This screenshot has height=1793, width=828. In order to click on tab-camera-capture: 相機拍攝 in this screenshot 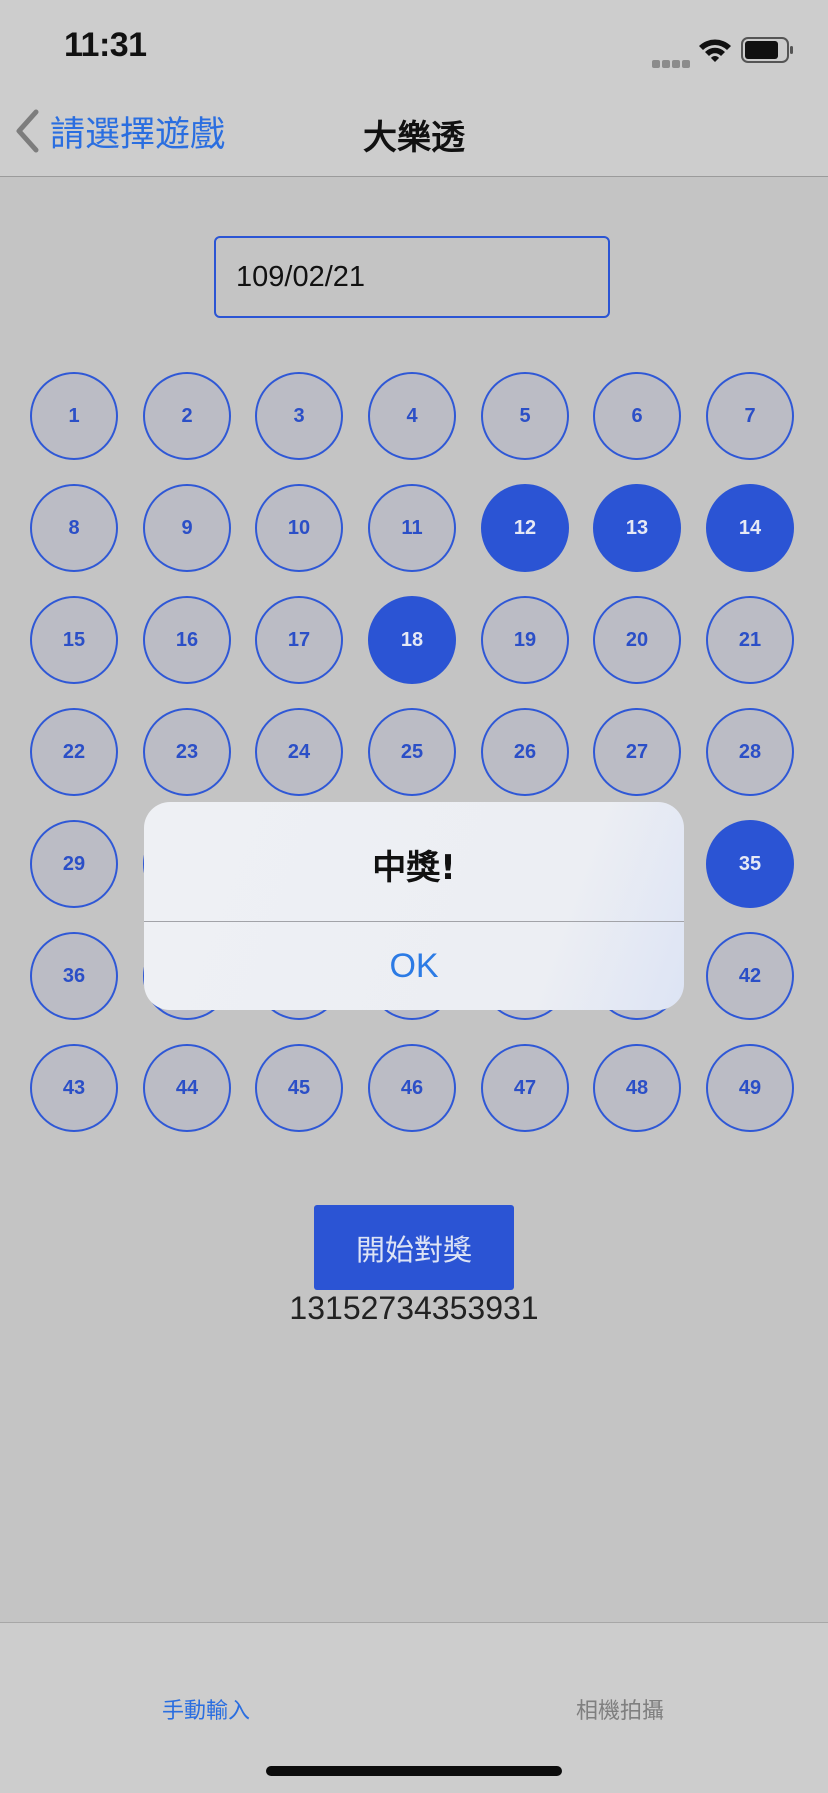, I will do `click(620, 1709)`.